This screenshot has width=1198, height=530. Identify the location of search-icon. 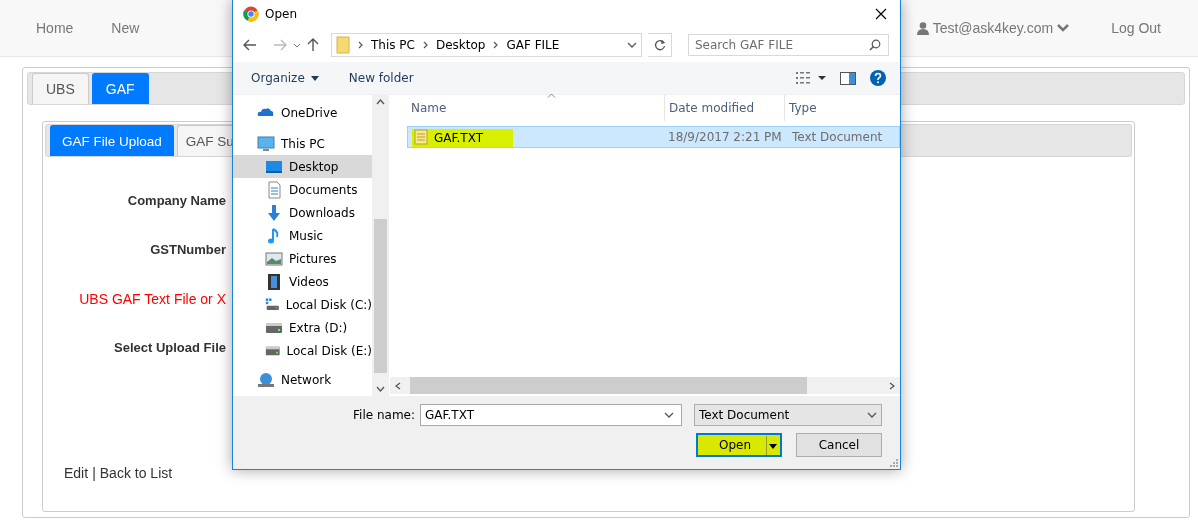
(875, 45).